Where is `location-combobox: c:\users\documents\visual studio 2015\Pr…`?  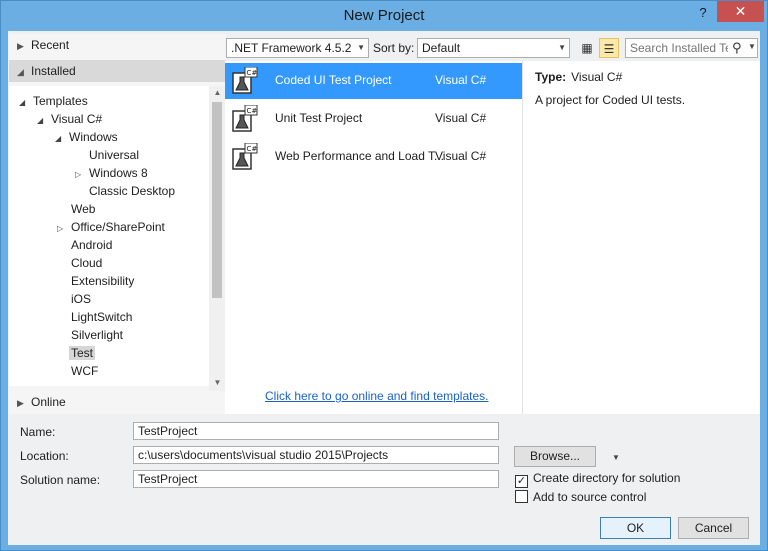
location-combobox: c:\users\documents\visual studio 2015\Pr… is located at coordinates (376, 455).